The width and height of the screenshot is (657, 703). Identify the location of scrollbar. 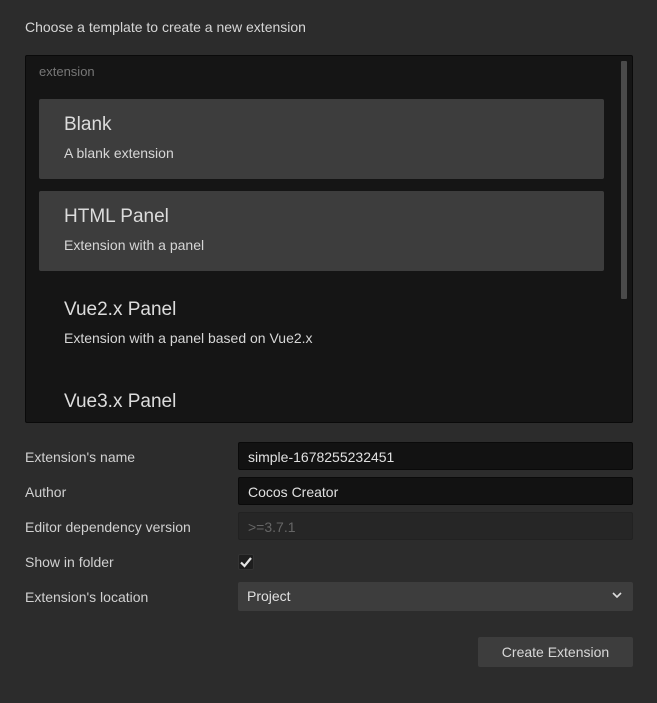
(624, 180).